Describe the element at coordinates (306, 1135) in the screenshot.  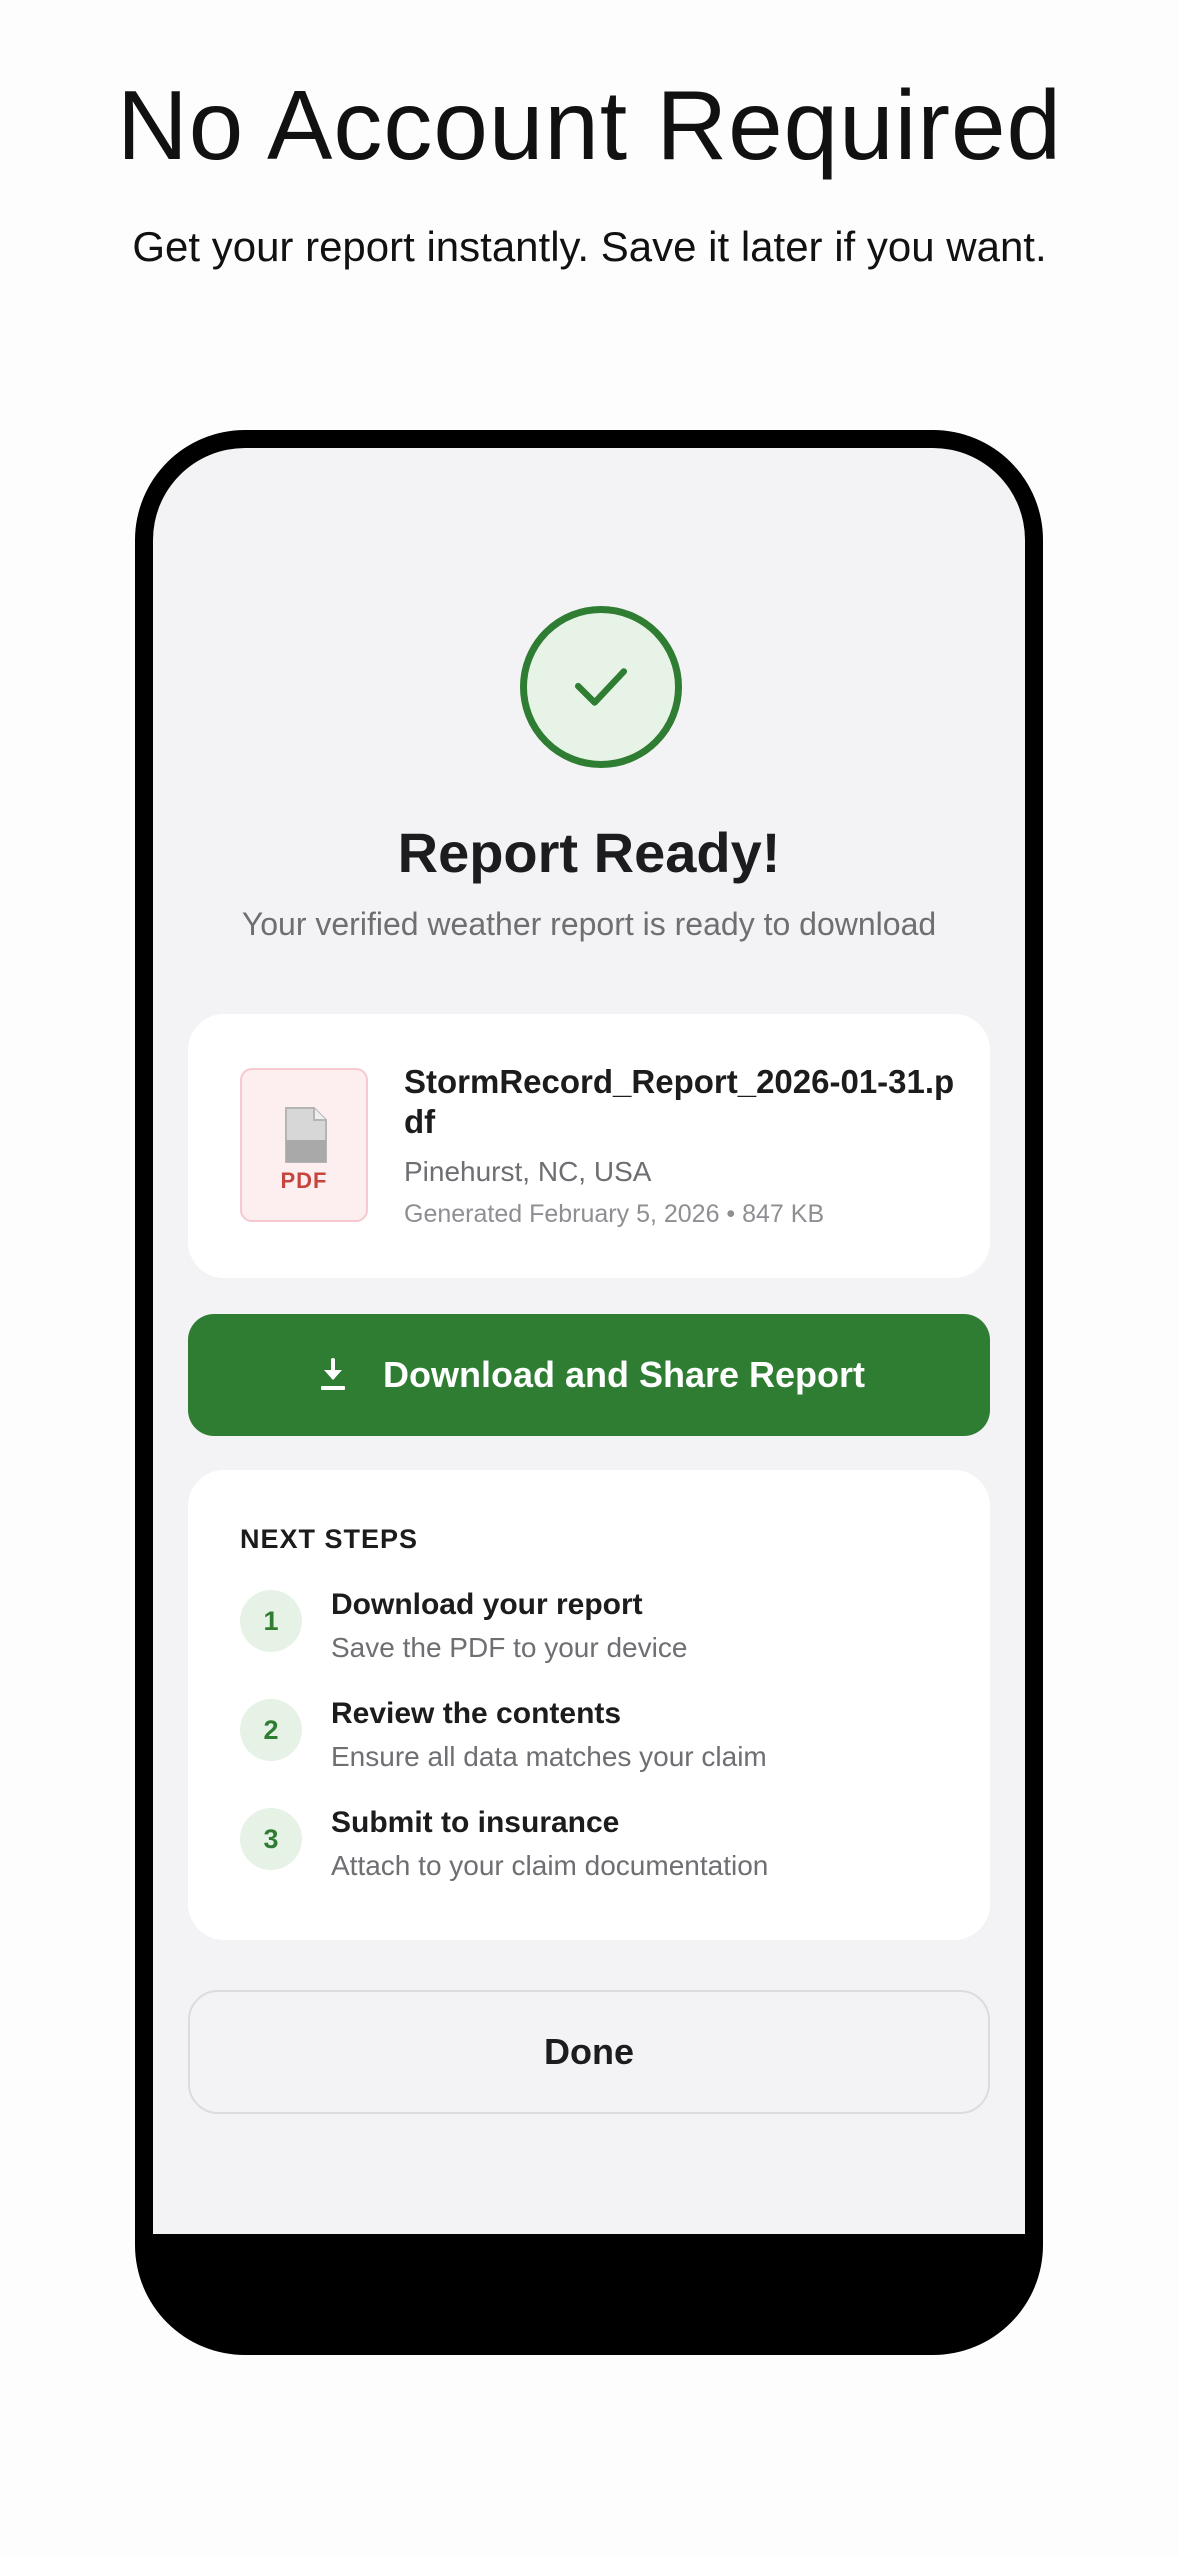
I see `pdf-document-icon` at that location.